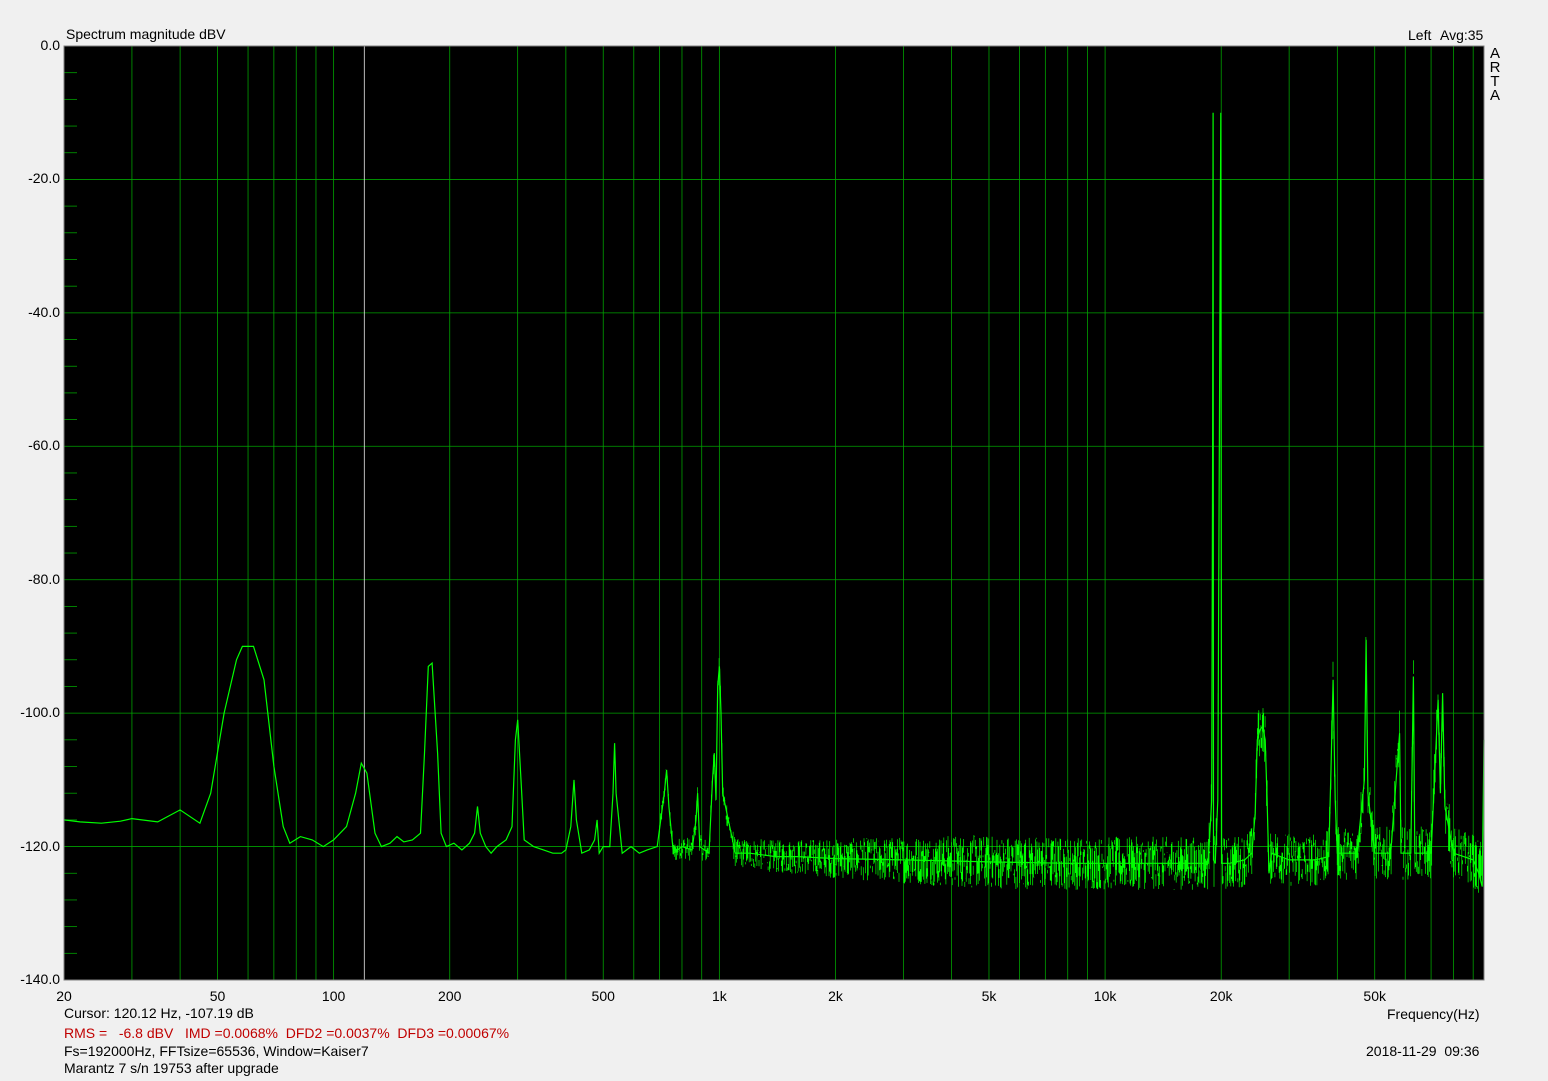 This screenshot has height=1081, width=1548. What do you see at coordinates (1221, 996) in the screenshot?
I see `x-tick-label: 20k` at bounding box center [1221, 996].